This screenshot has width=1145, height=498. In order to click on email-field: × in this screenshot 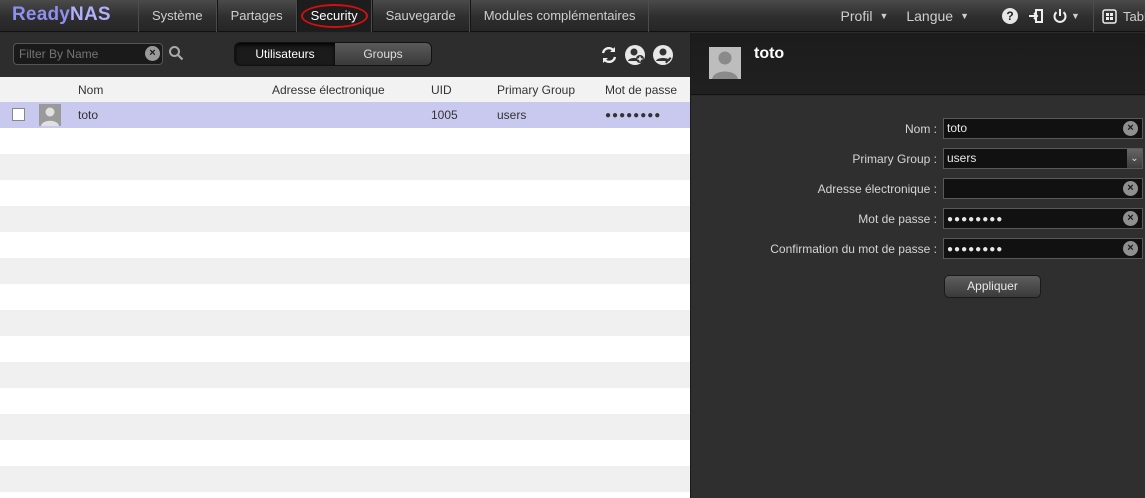, I will do `click(1043, 188)`.